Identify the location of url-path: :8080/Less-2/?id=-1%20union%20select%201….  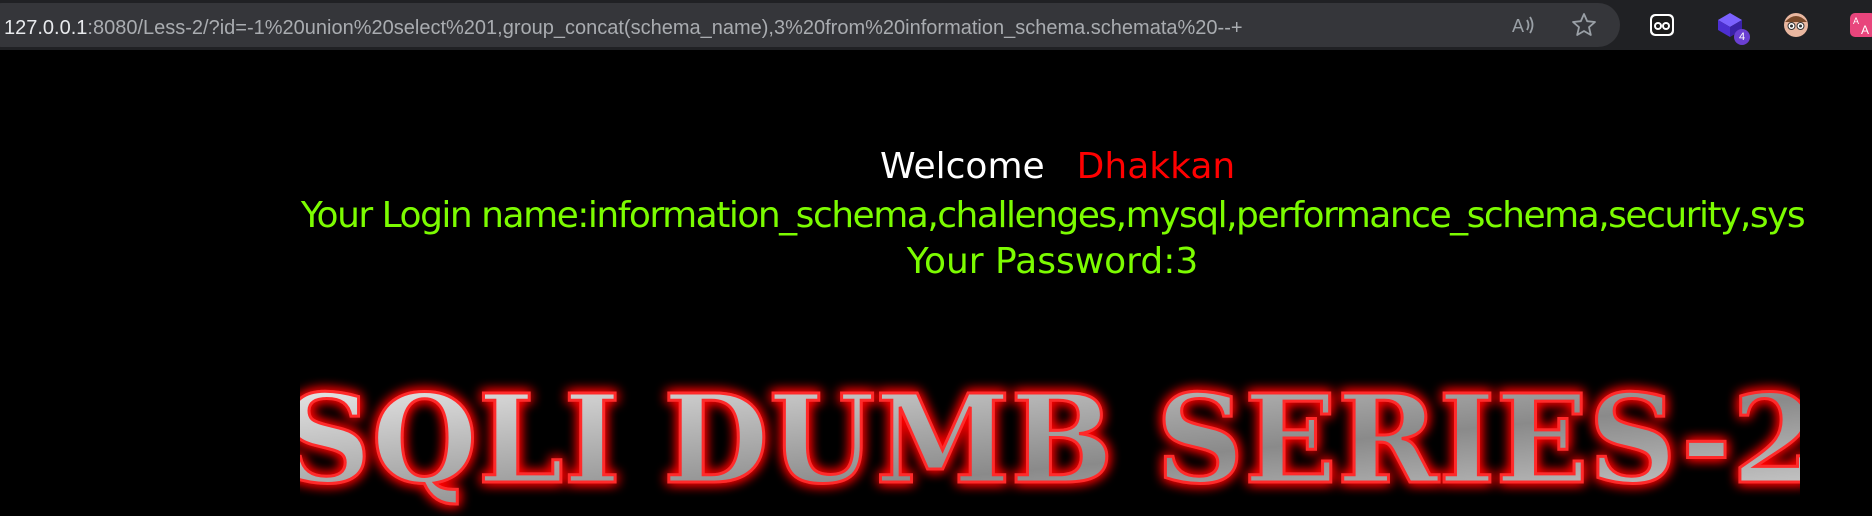
(665, 28).